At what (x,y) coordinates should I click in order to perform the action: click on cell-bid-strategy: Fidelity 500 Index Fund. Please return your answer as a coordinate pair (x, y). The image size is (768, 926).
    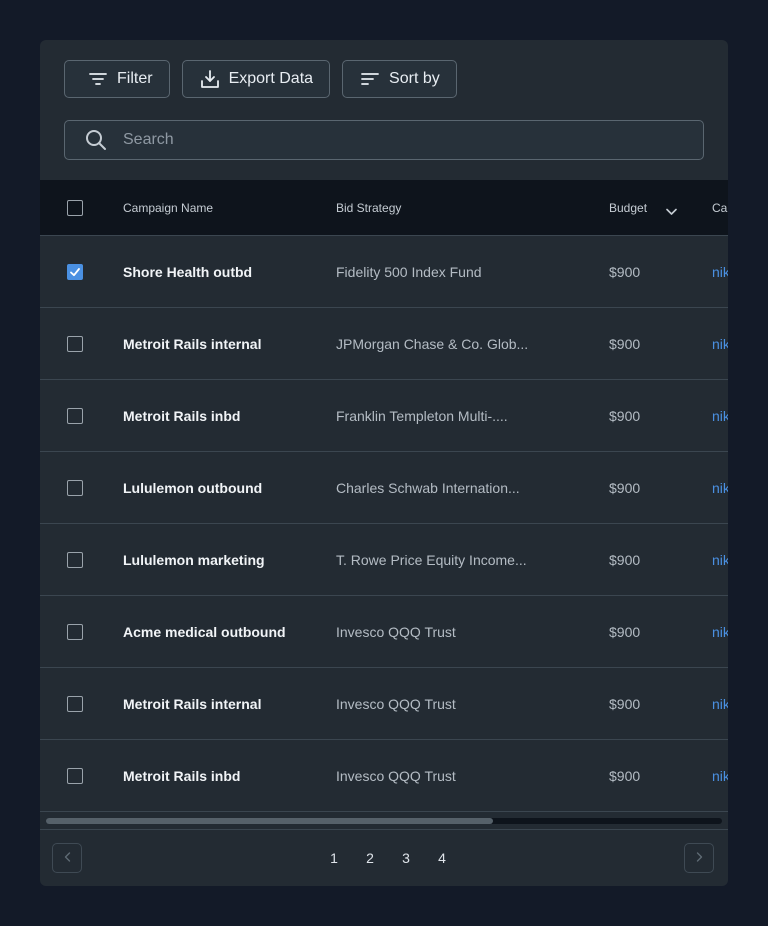
    Looking at the image, I should click on (441, 272).